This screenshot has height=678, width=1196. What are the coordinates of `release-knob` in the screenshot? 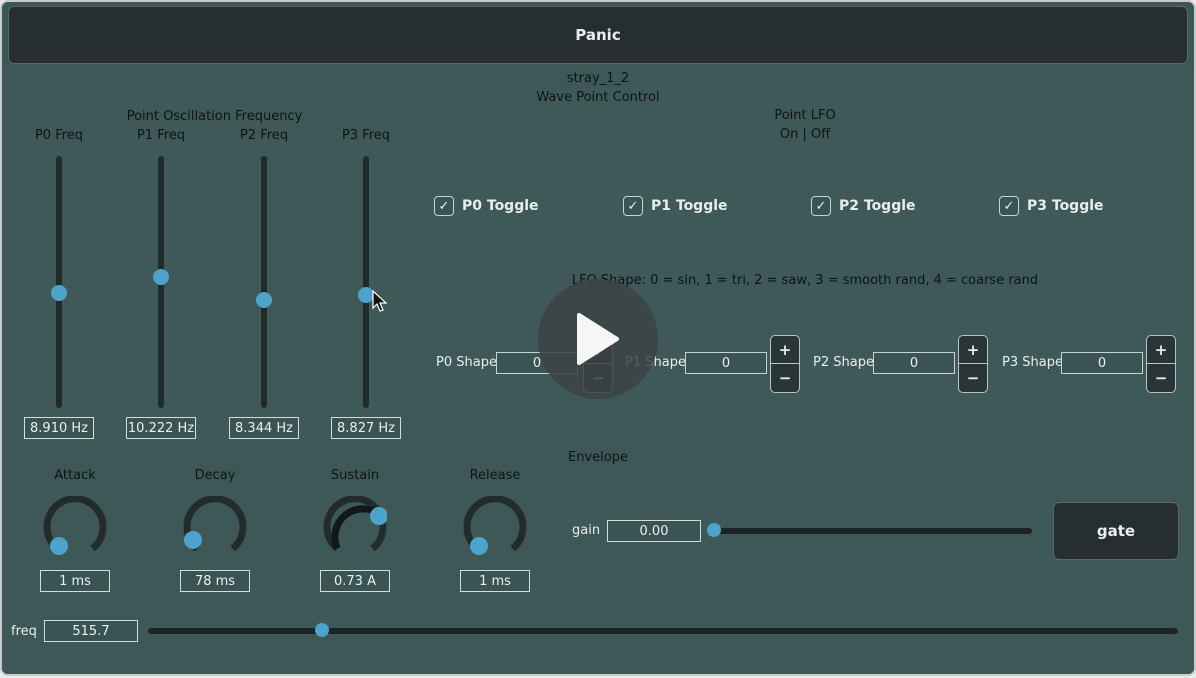 It's located at (495, 528).